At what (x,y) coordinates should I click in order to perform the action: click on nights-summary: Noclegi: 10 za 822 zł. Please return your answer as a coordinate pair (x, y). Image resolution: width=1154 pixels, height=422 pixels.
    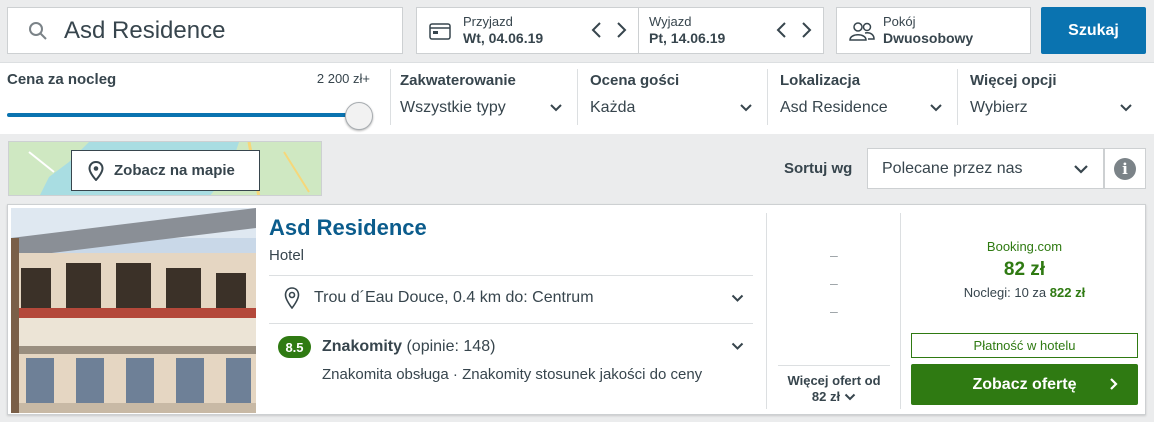
    Looking at the image, I should click on (1024, 292).